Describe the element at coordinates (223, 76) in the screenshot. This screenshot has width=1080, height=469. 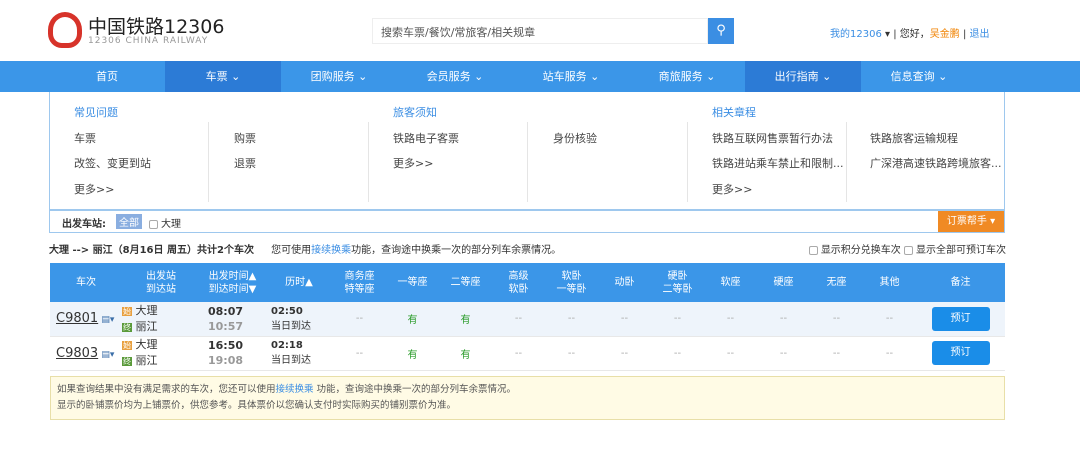
I see `nav-item: 车票 ⌄` at that location.